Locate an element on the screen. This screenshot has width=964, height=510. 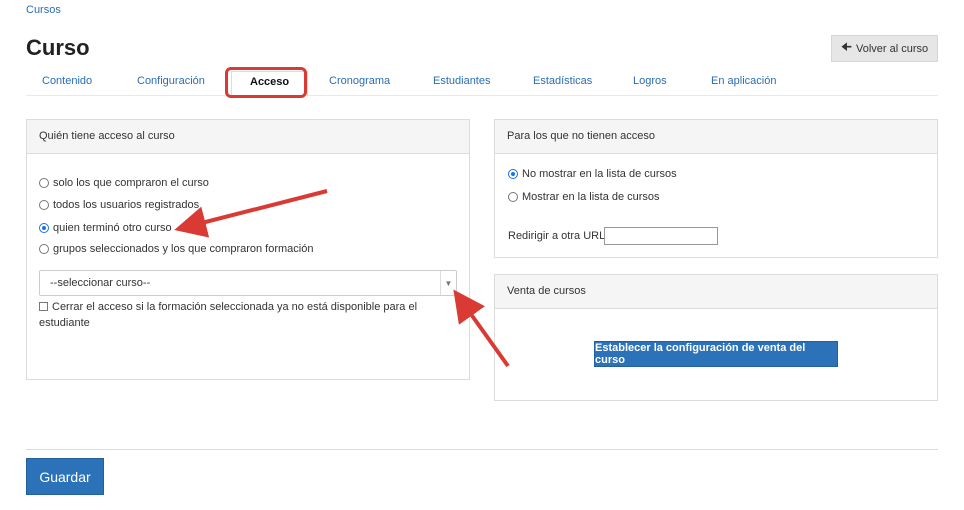
annotation-arrows is located at coordinates (342, 278).